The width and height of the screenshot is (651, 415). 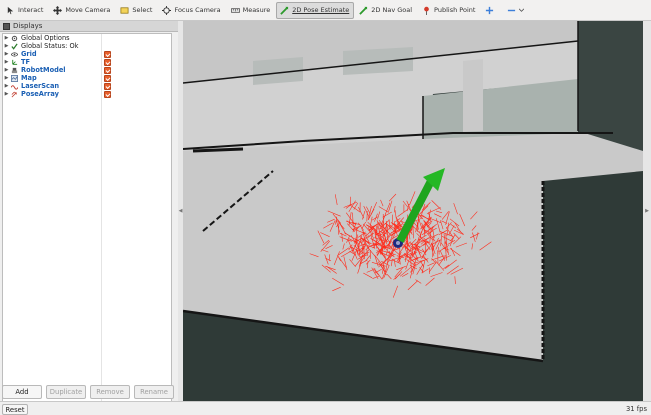 What do you see at coordinates (31, 10) in the screenshot?
I see `interact-tool-label: Interact` at bounding box center [31, 10].